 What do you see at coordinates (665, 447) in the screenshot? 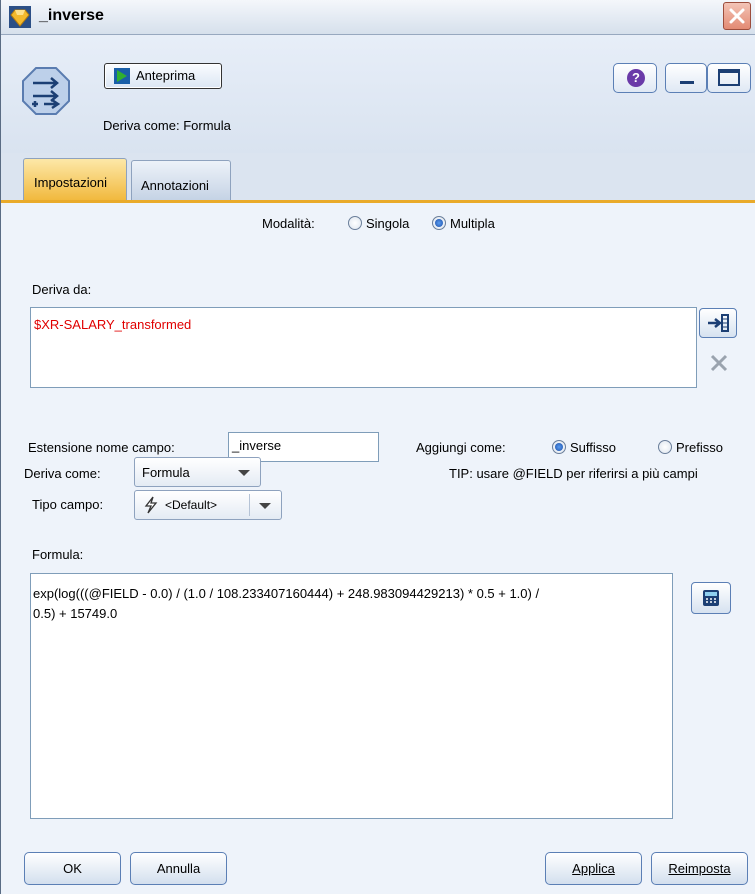
I see `prefix-radio` at bounding box center [665, 447].